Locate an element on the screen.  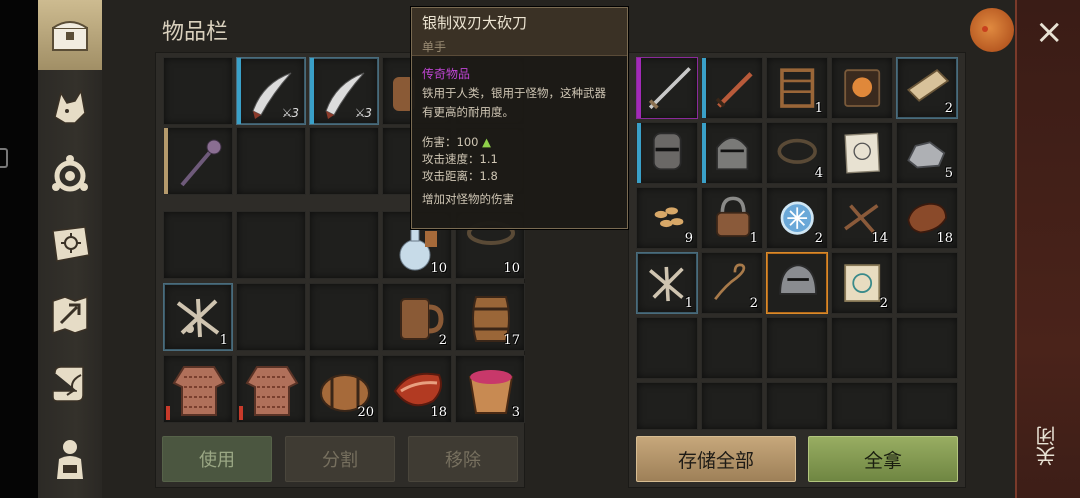
sidebar-item-character is located at coordinates (70, 458).